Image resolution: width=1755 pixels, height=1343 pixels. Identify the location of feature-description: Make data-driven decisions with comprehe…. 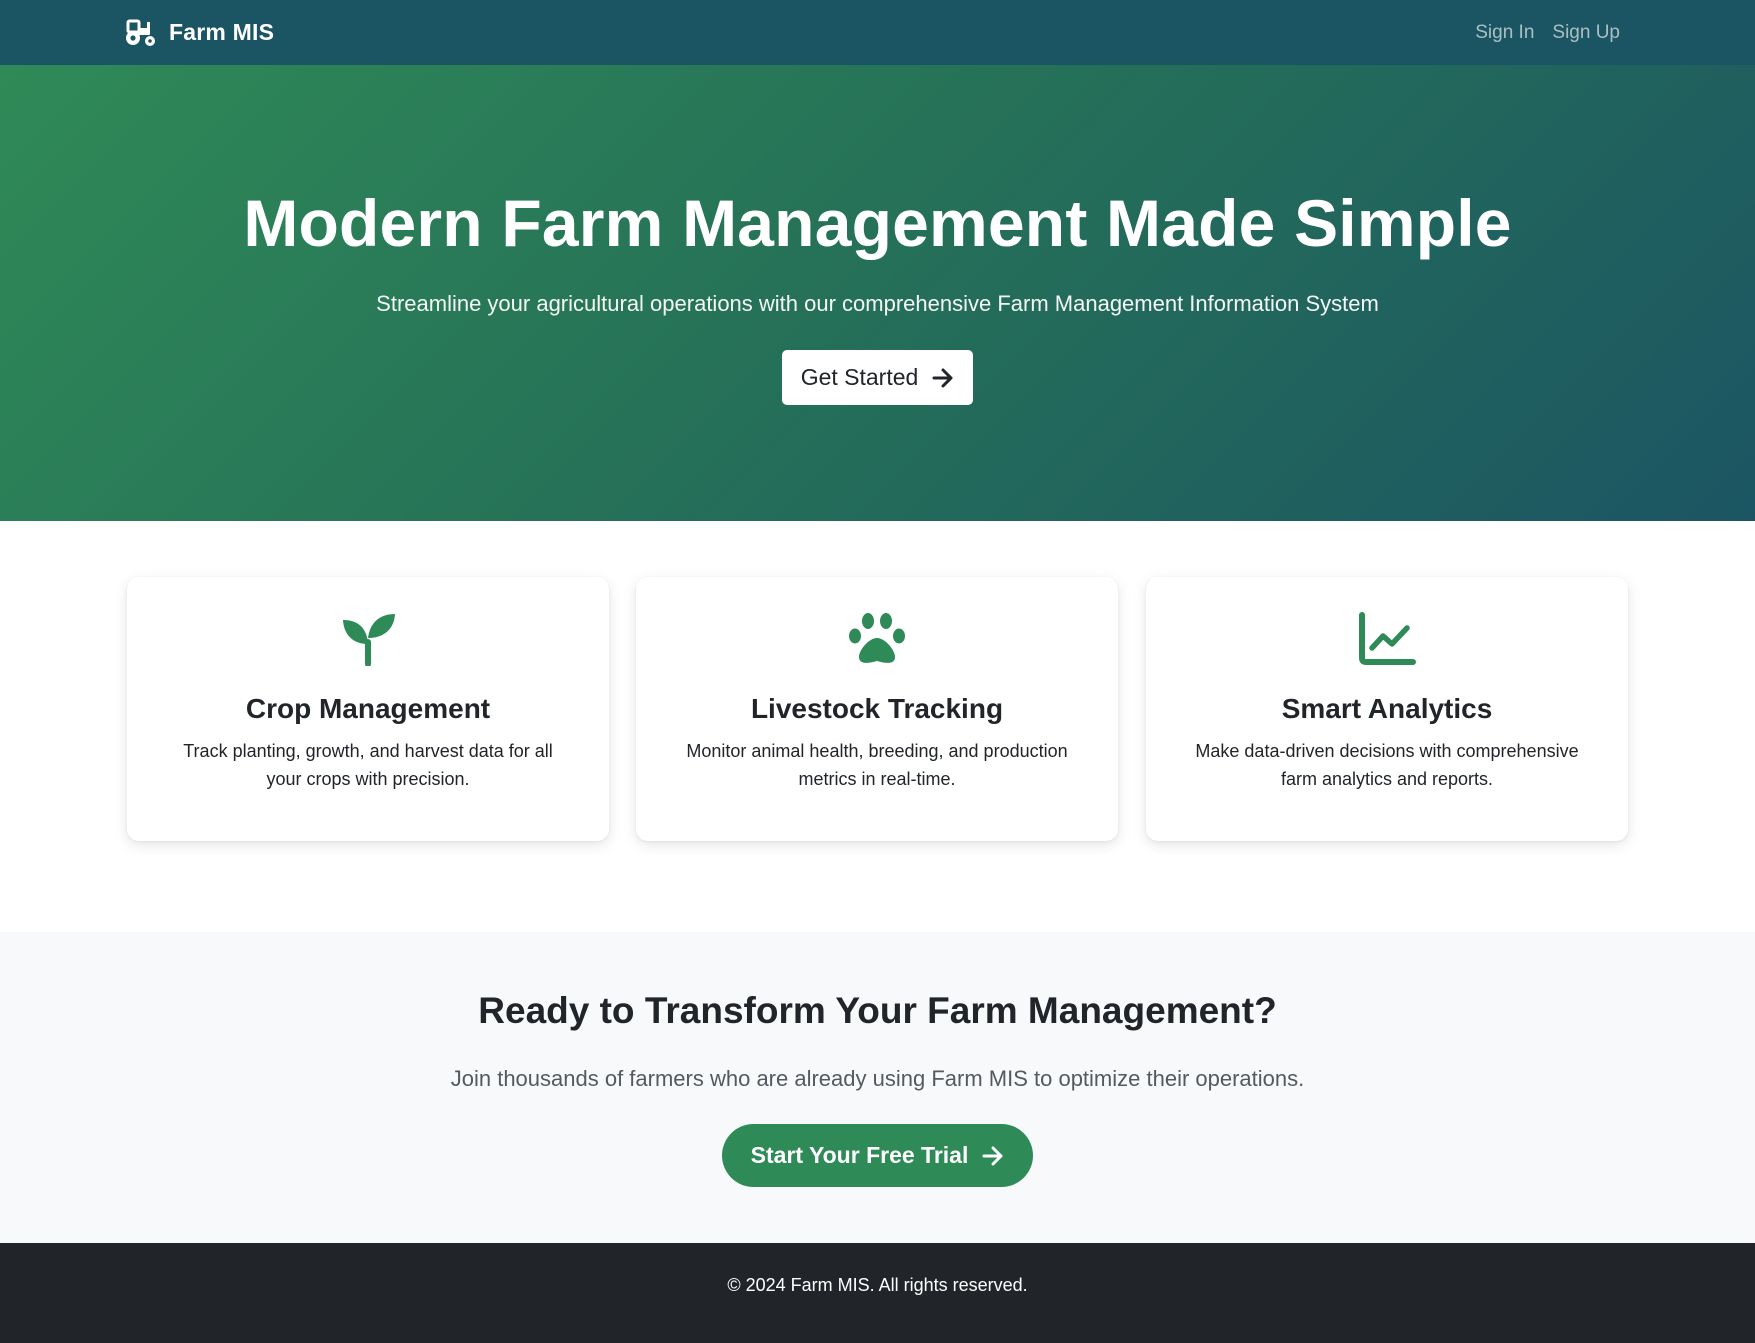
(1387, 765).